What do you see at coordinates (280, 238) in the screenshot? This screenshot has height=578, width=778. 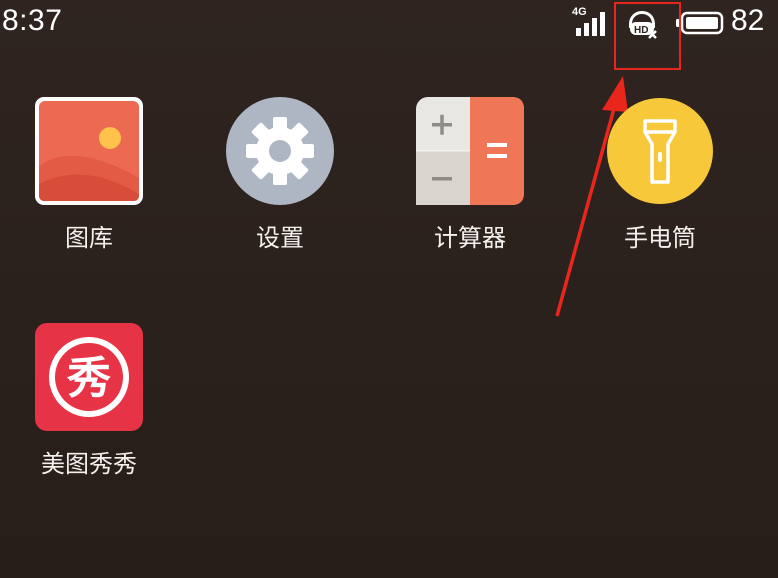 I see `app-label: 设置` at bounding box center [280, 238].